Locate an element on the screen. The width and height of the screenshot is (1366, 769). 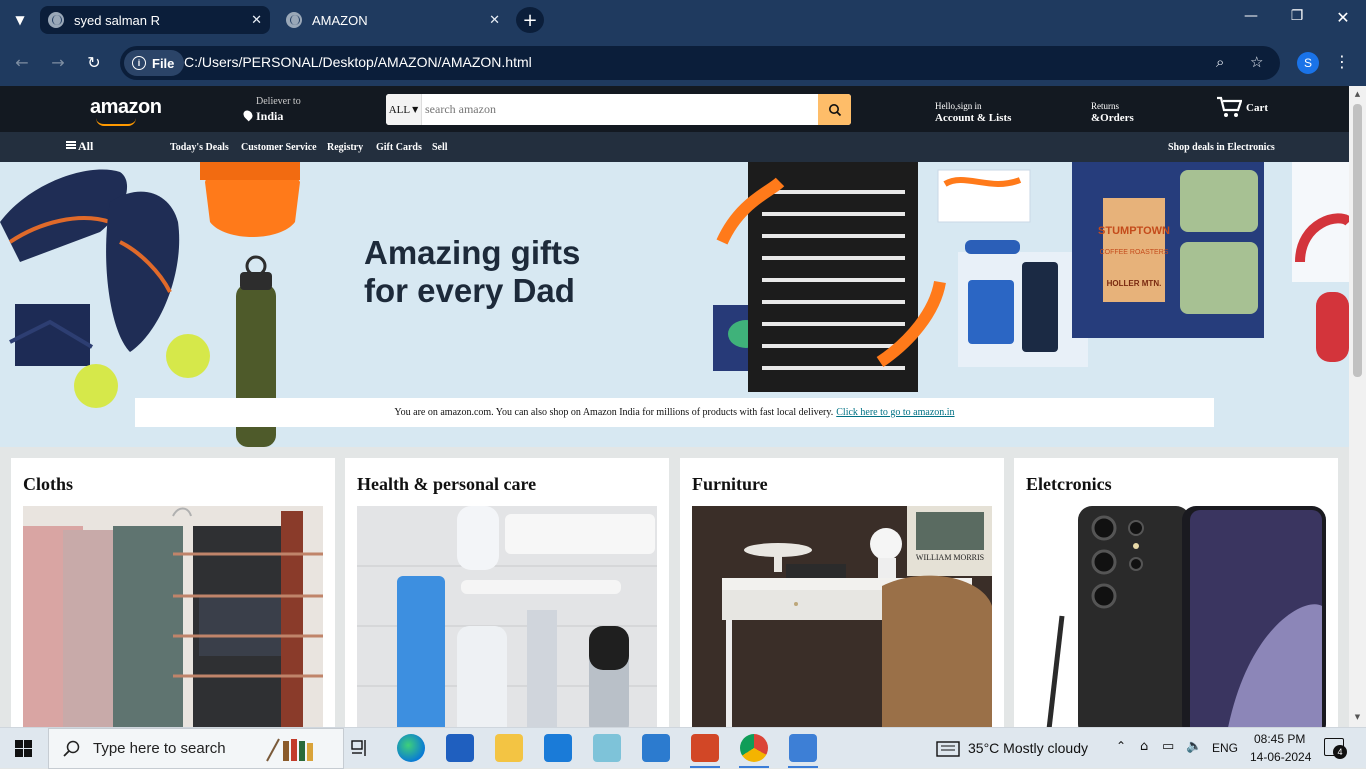
card-title: Cloths is located at coordinates (48, 484).